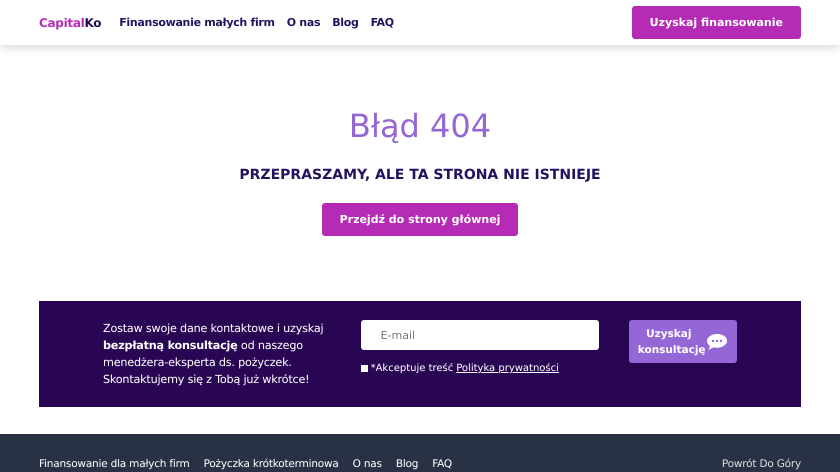 The width and height of the screenshot is (840, 472). What do you see at coordinates (364, 368) in the screenshot?
I see `consent-checkbox` at bounding box center [364, 368].